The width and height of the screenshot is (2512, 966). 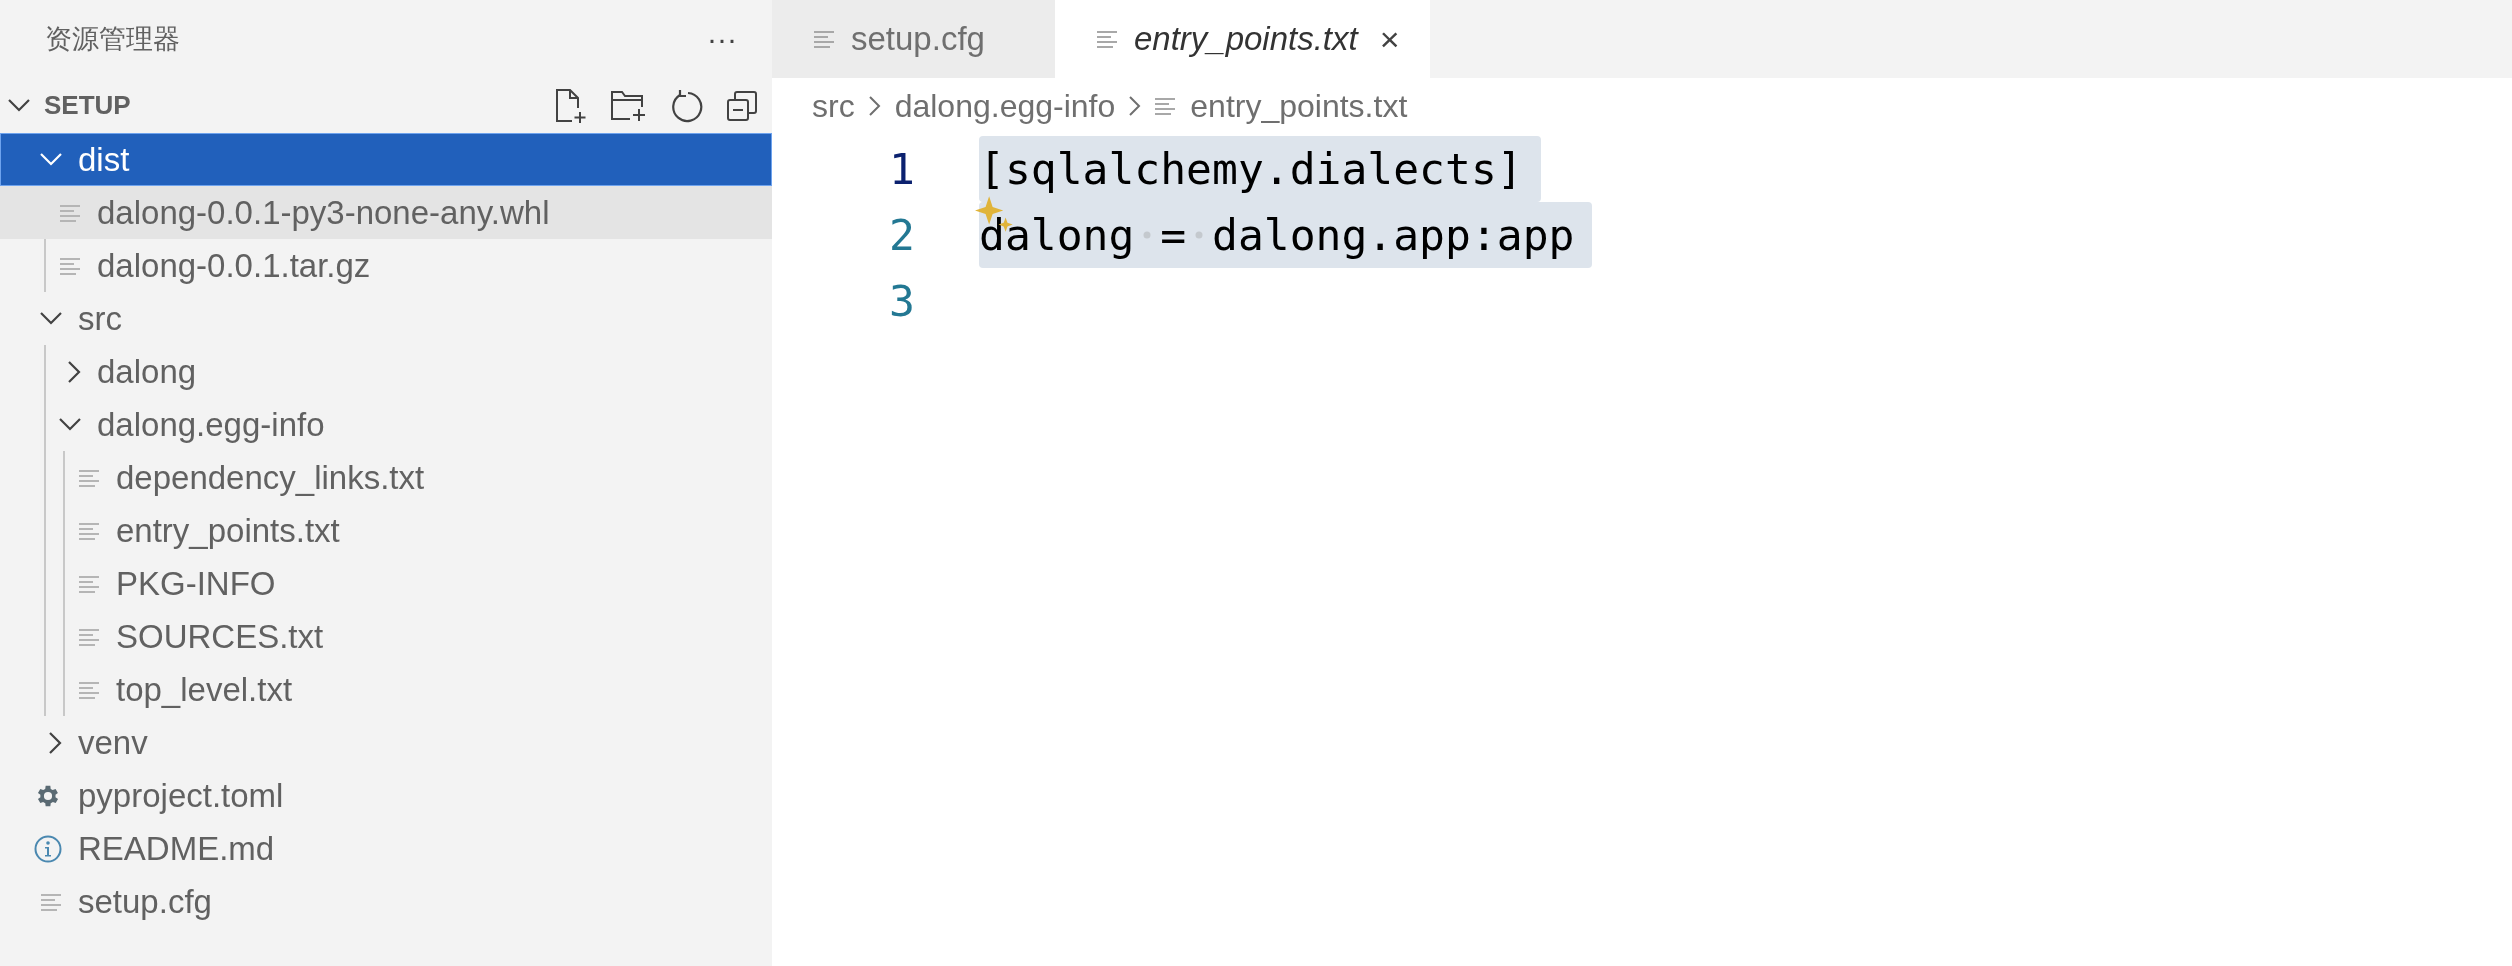 What do you see at coordinates (722, 39) in the screenshot?
I see `more-actions-button: ···` at bounding box center [722, 39].